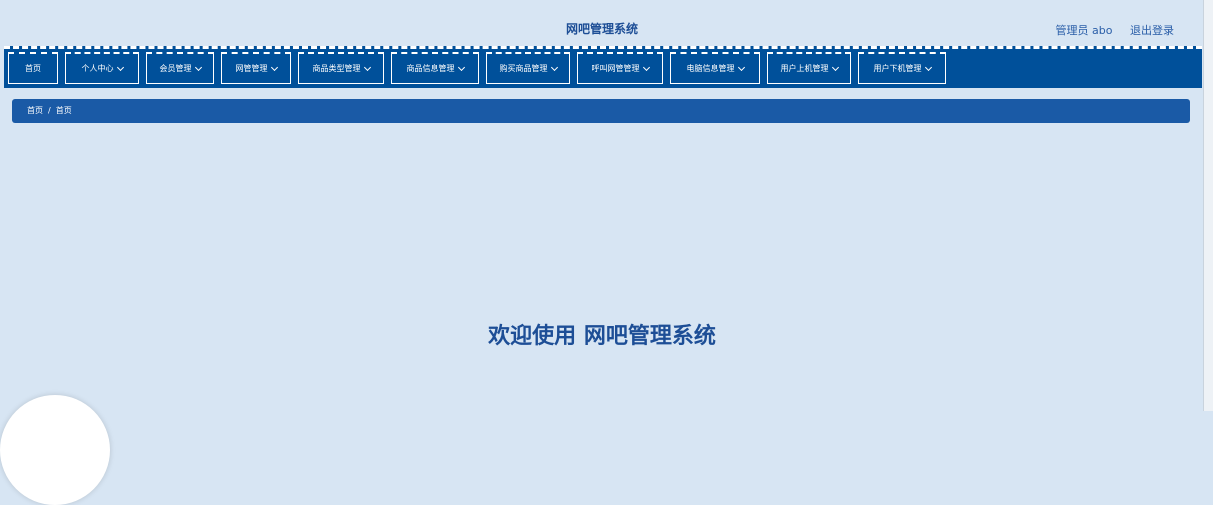 The image size is (1213, 505). Describe the element at coordinates (175, 68) in the screenshot. I see `nav-item-label: 会员管理` at that location.